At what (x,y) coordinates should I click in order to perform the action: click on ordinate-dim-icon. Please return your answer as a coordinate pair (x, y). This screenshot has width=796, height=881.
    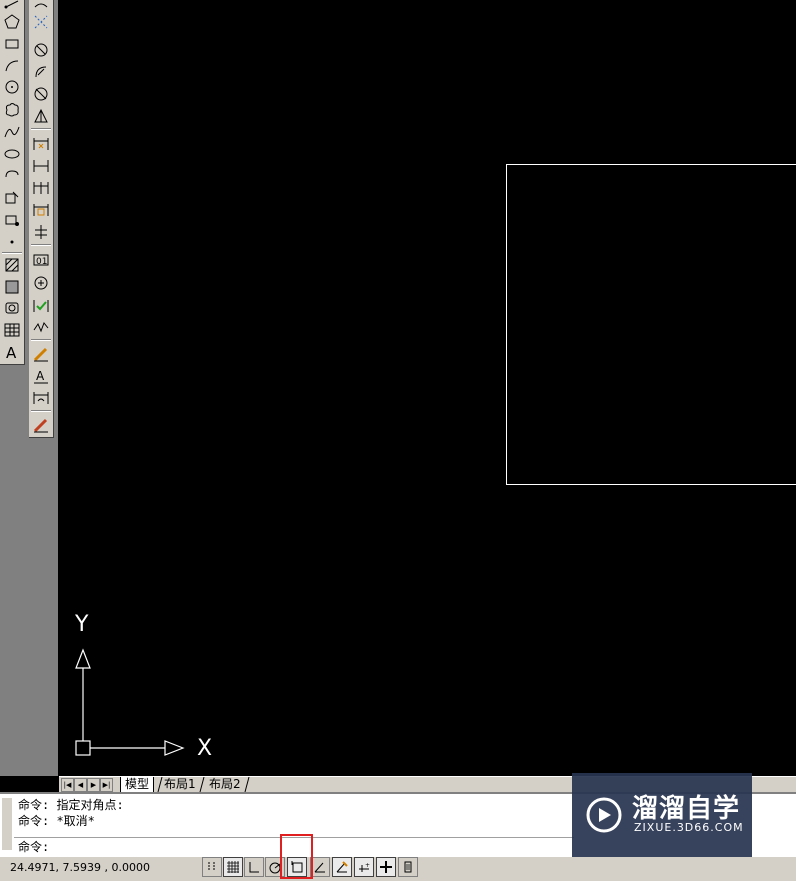
    Looking at the image, I should click on (41, 72).